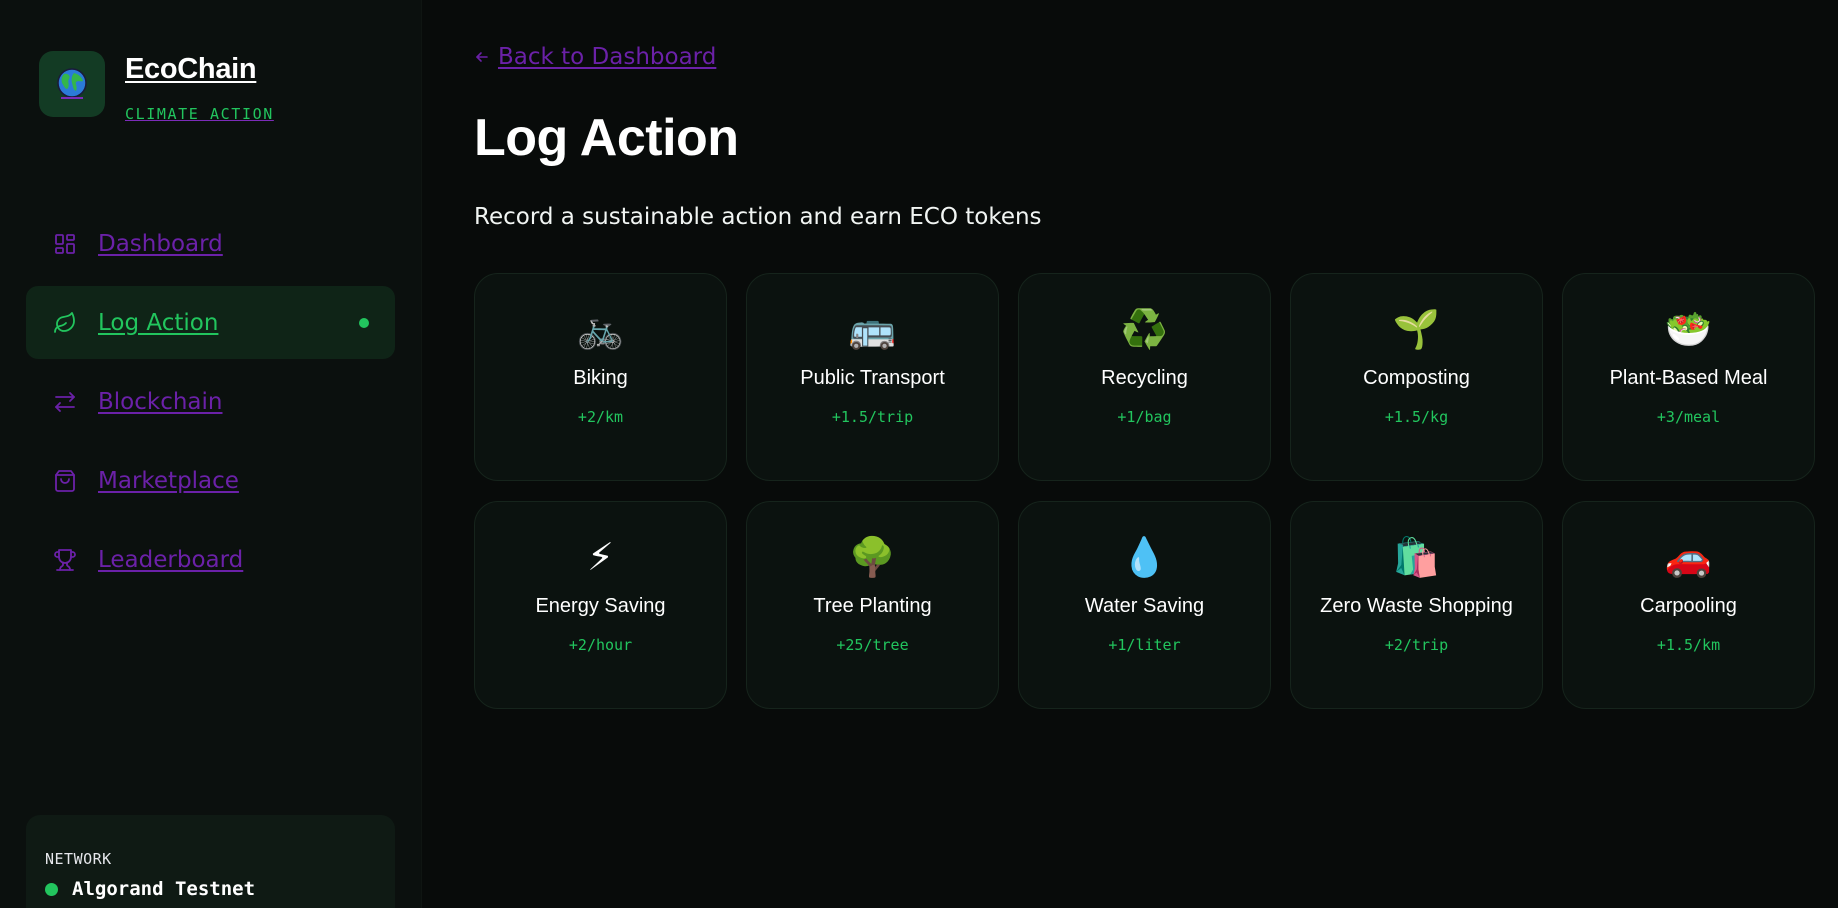 This screenshot has height=908, width=1838. I want to click on action-card-zero-waste-shopping: 🛍️ Zero Waste Shopping +2/trip, so click(1416, 605).